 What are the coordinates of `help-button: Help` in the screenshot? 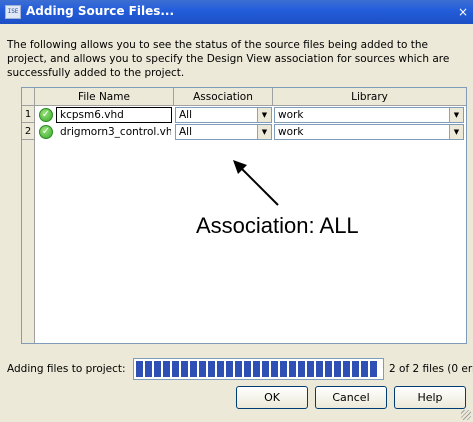 It's located at (430, 397).